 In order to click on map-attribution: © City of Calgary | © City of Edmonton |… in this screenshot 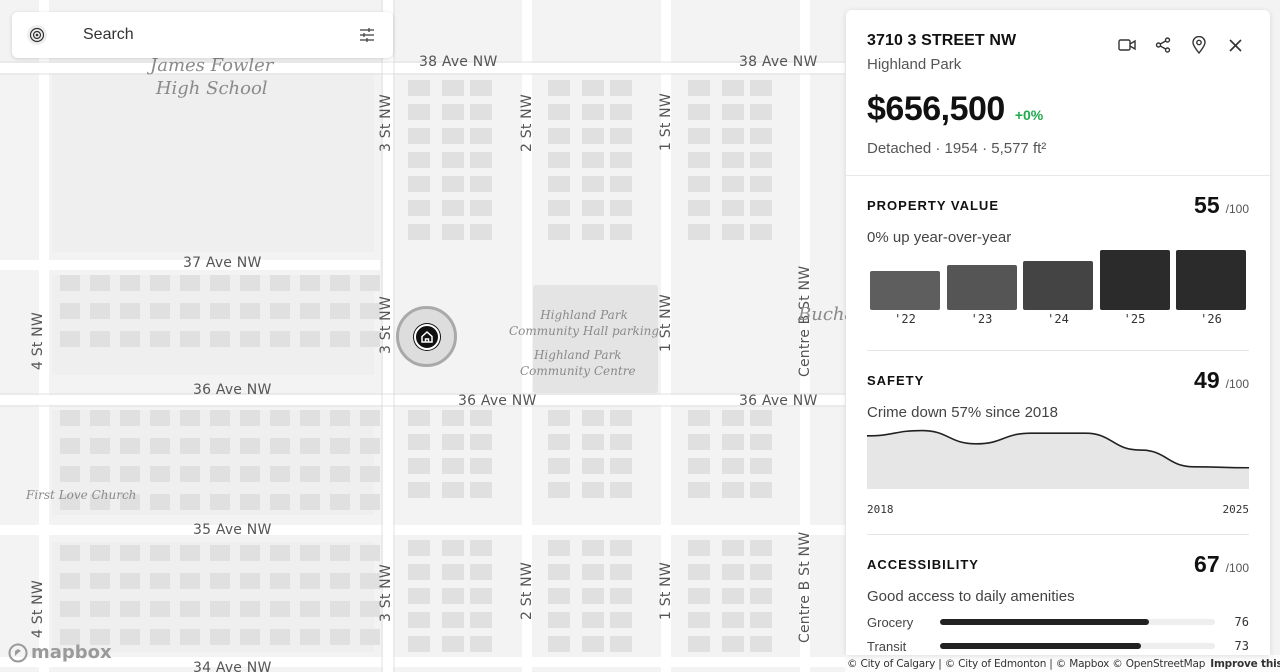, I will do `click(1062, 663)`.